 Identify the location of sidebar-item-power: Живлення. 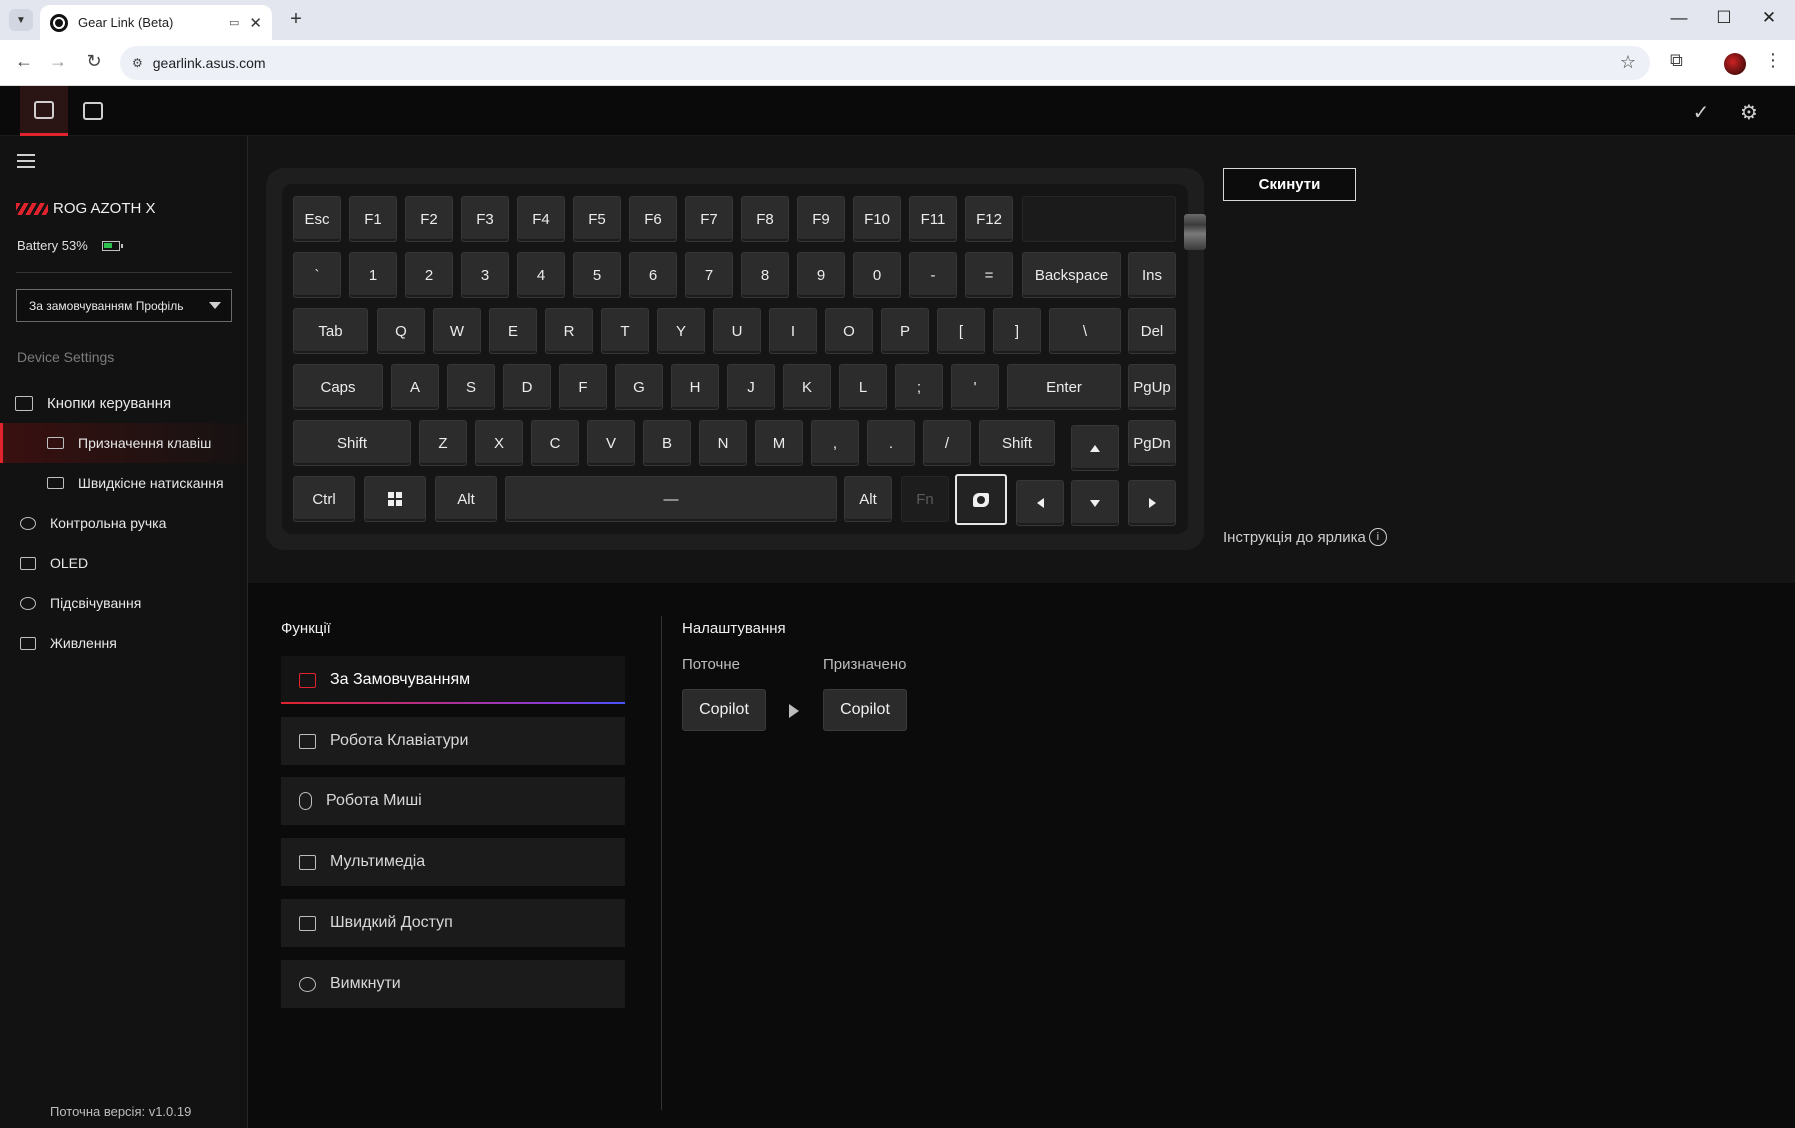
(123, 643).